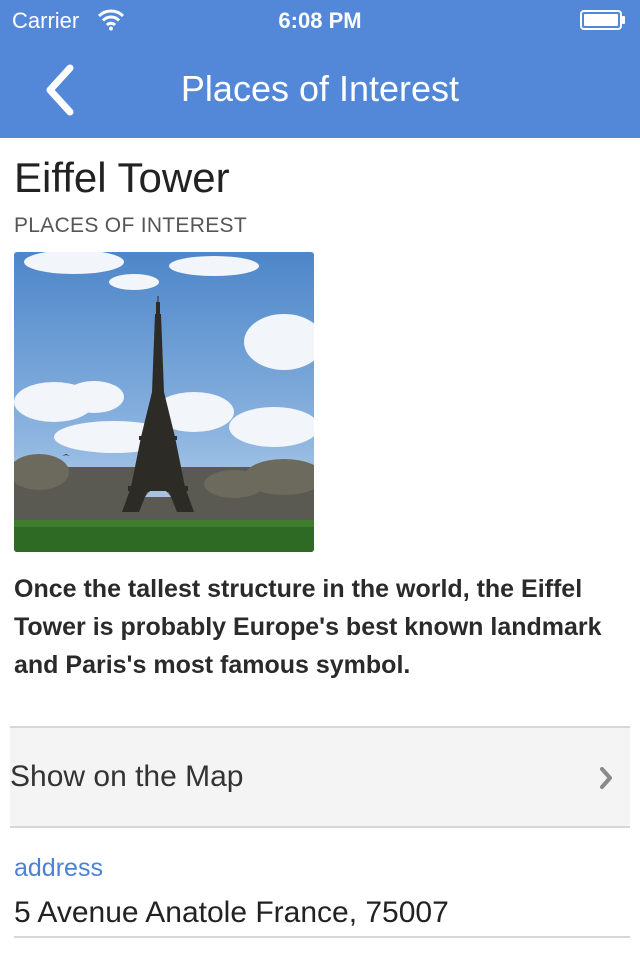 The width and height of the screenshot is (640, 960). I want to click on status-bar: Carrier 6:08 PM, so click(320, 20).